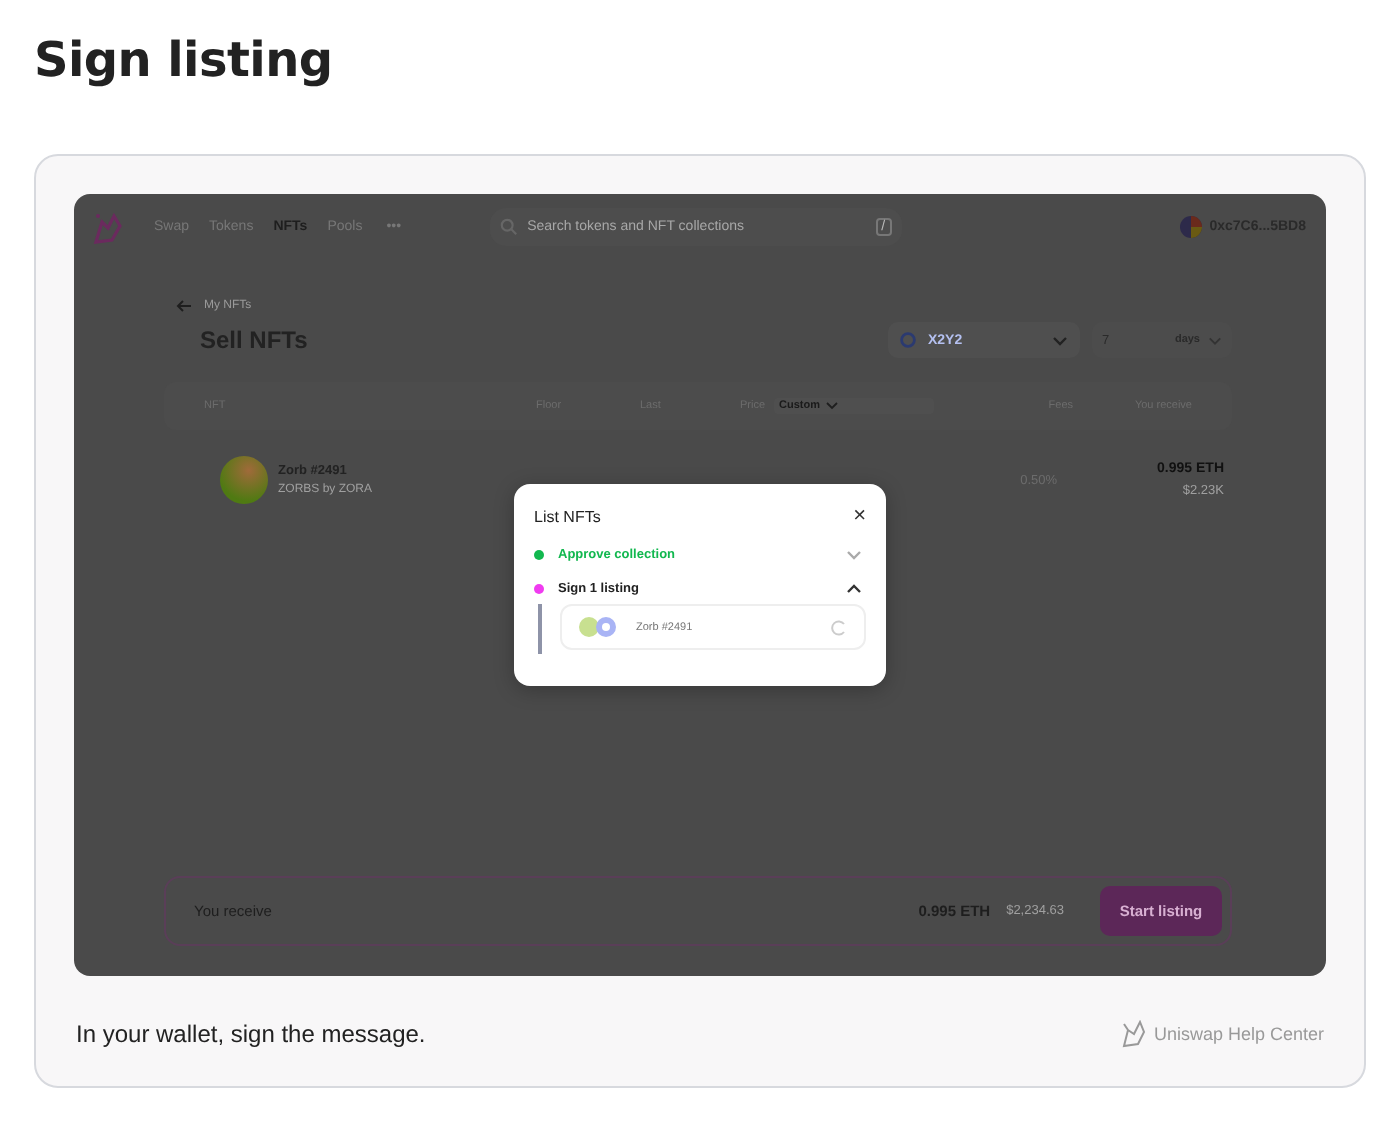  I want to click on caption: In your wallet, sign the message., so click(251, 1033).